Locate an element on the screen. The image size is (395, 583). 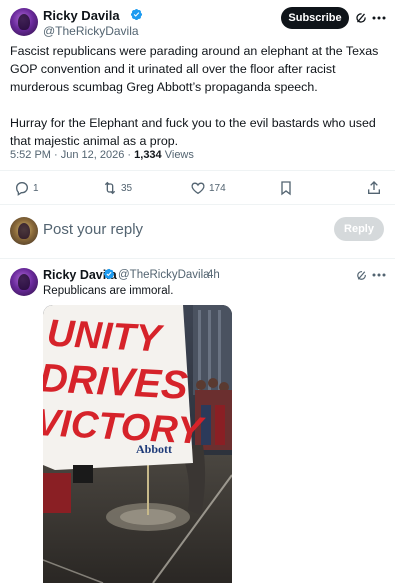
bookmark-action is located at coordinates (286, 188).